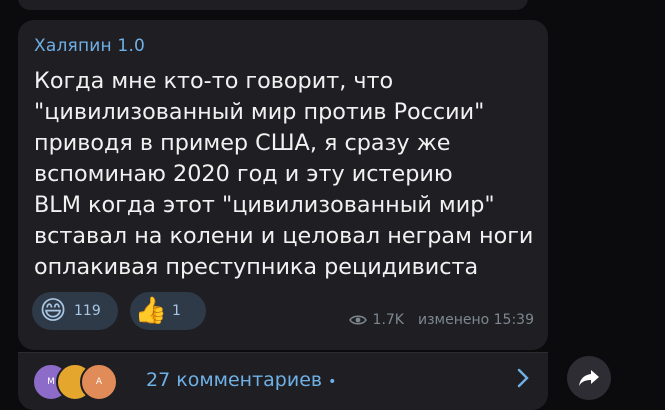 Image resolution: width=665 pixels, height=410 pixels. Describe the element at coordinates (87, 311) in the screenshot. I see `reaction-count: 119` at that location.